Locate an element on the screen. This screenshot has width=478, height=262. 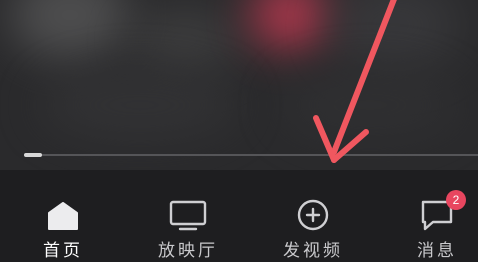
nav-item-messages: 2 消息 is located at coordinates (435, 225).